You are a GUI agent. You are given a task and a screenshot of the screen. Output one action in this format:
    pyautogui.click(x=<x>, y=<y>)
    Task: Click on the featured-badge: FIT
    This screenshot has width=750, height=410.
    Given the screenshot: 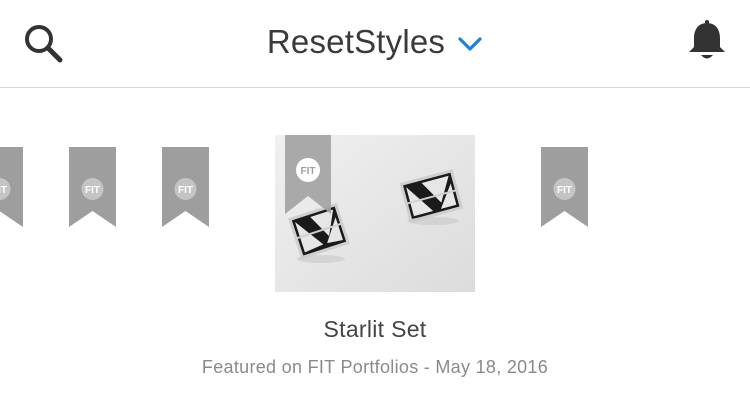 What is the action you would take?
    pyautogui.click(x=308, y=174)
    